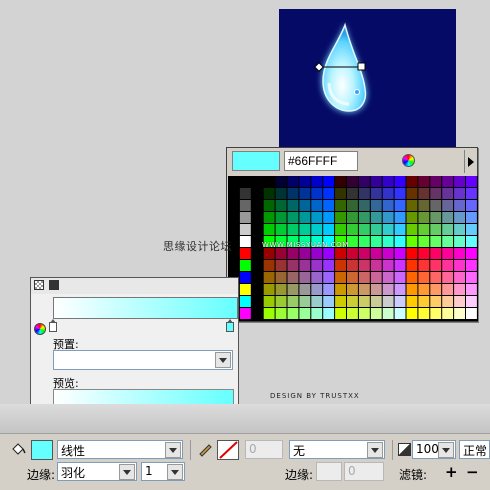 The image size is (490, 490). Describe the element at coordinates (97, 471) in the screenshot. I see `edge-select: 羽化` at that location.